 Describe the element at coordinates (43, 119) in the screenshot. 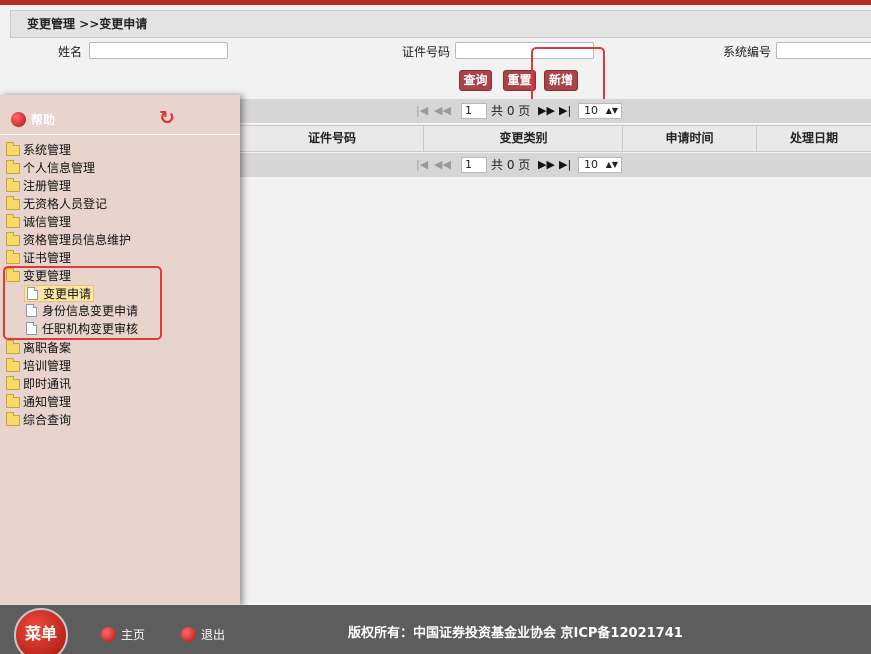

I see `help-link: 帮助` at that location.